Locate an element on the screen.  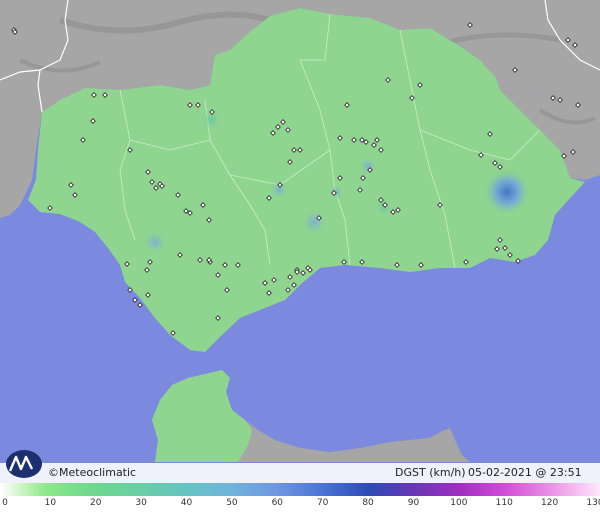
legend-tick-label: 100 is located at coordinates (459, 503).